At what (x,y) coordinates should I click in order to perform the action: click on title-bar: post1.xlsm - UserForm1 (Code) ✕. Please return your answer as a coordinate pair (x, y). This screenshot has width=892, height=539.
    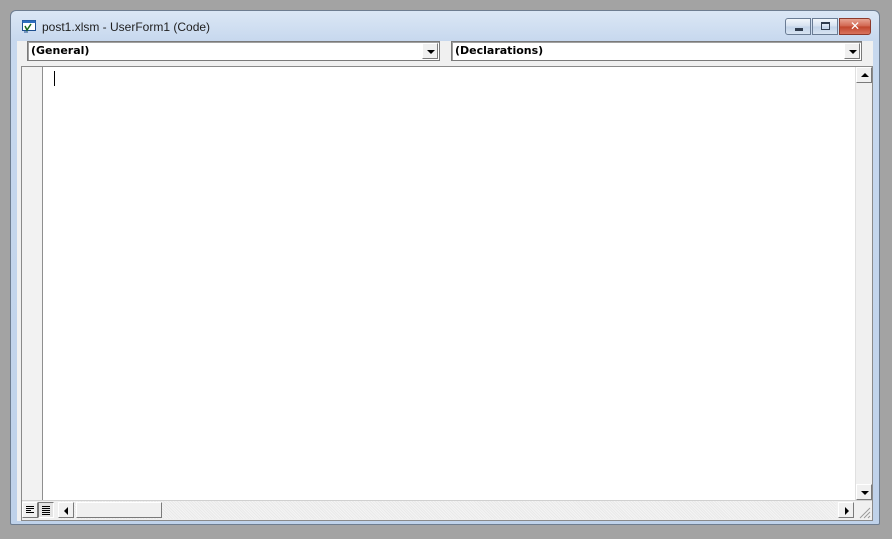
    Looking at the image, I should click on (445, 26).